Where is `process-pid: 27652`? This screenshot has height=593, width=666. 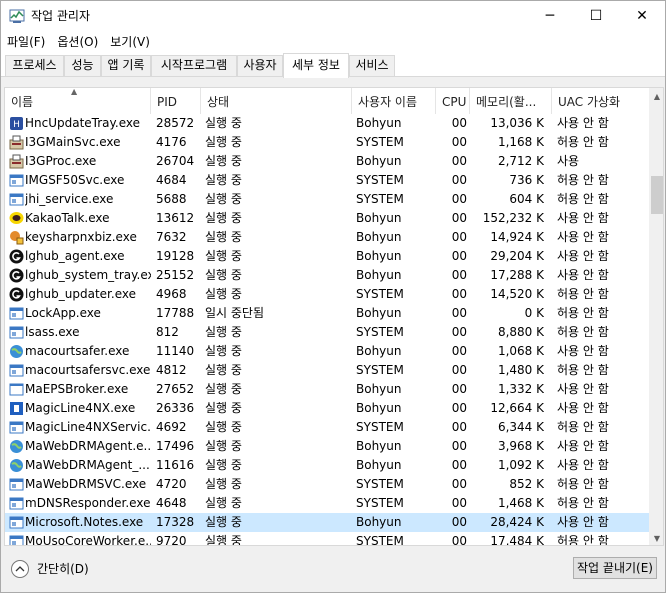 process-pid: 27652 is located at coordinates (175, 389).